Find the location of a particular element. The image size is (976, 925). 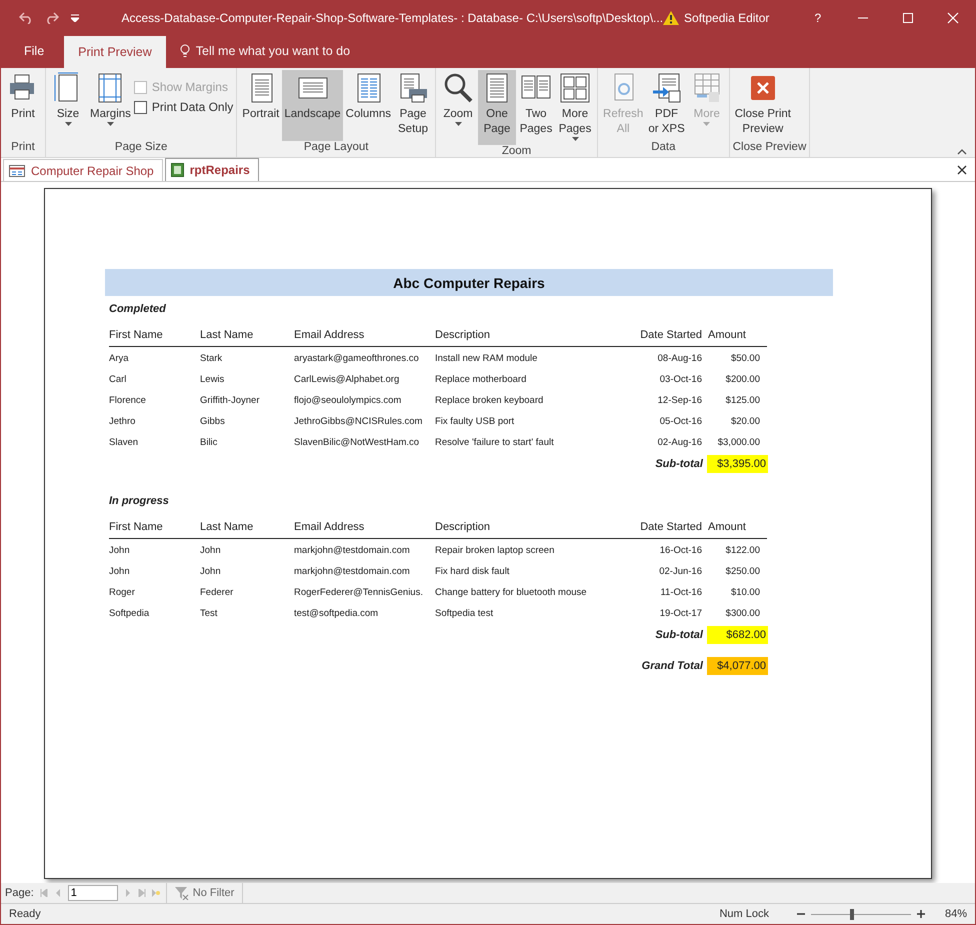

ribbon-button: More Pages is located at coordinates (575, 107).